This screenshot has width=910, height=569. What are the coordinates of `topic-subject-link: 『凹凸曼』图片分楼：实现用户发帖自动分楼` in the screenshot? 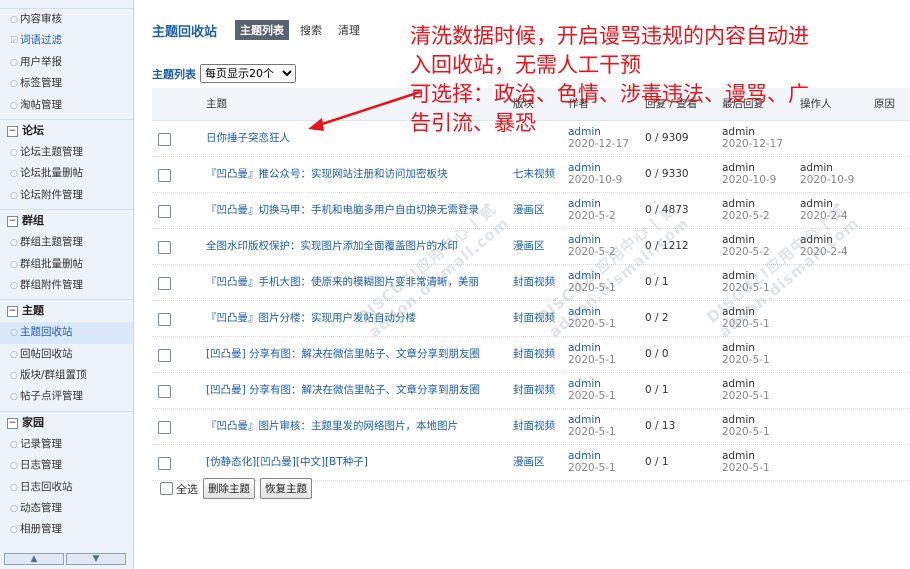 It's located at (311, 318).